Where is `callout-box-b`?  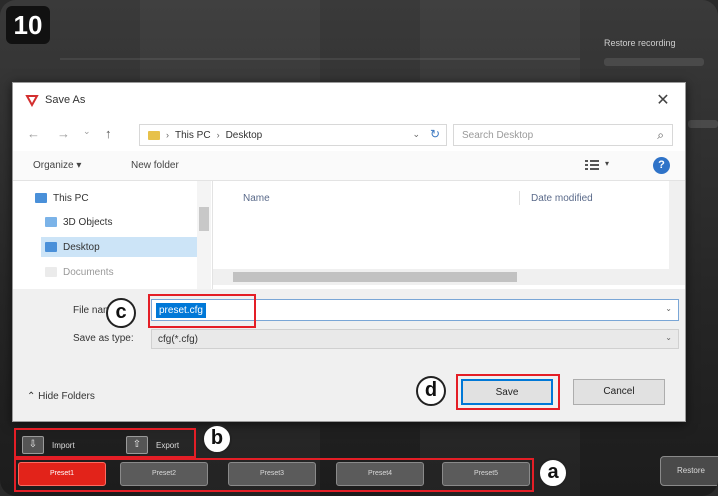 callout-box-b is located at coordinates (105, 443).